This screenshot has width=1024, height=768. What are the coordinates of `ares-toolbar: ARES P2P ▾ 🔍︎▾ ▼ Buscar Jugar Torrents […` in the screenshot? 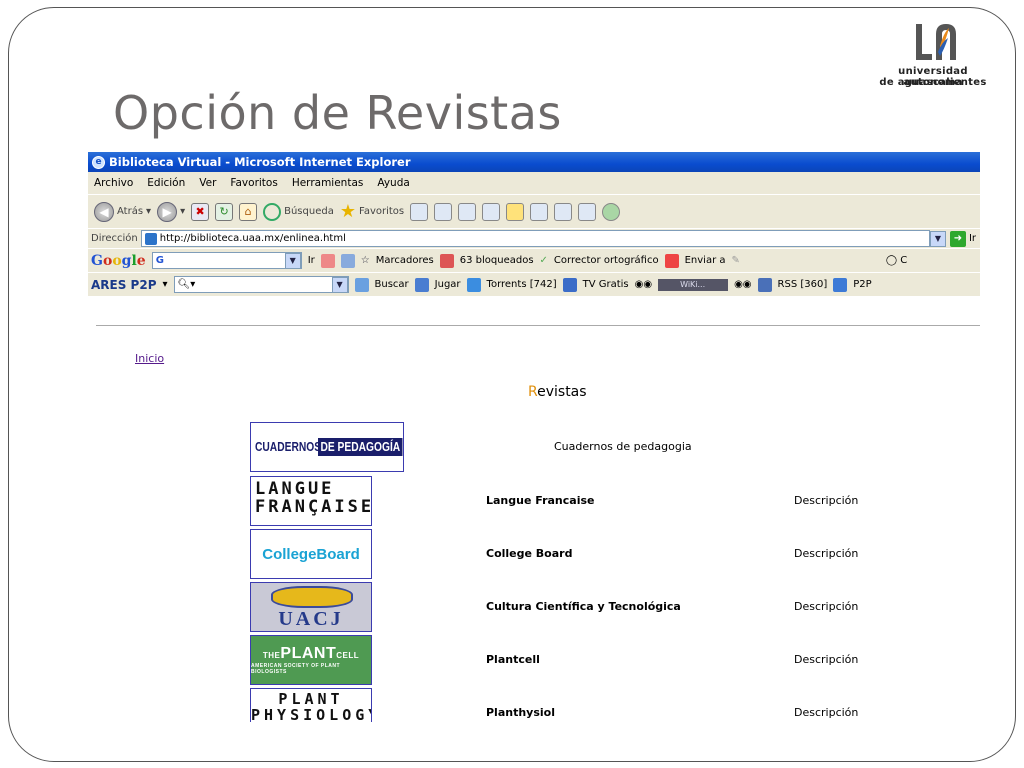 It's located at (534, 284).